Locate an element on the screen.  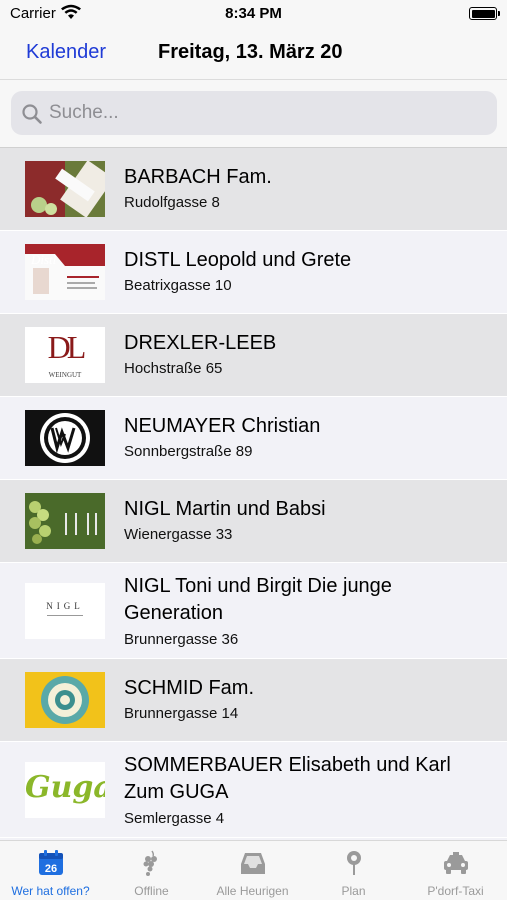
status-bar: Carrier 8:34 PM is located at coordinates (253, 14).